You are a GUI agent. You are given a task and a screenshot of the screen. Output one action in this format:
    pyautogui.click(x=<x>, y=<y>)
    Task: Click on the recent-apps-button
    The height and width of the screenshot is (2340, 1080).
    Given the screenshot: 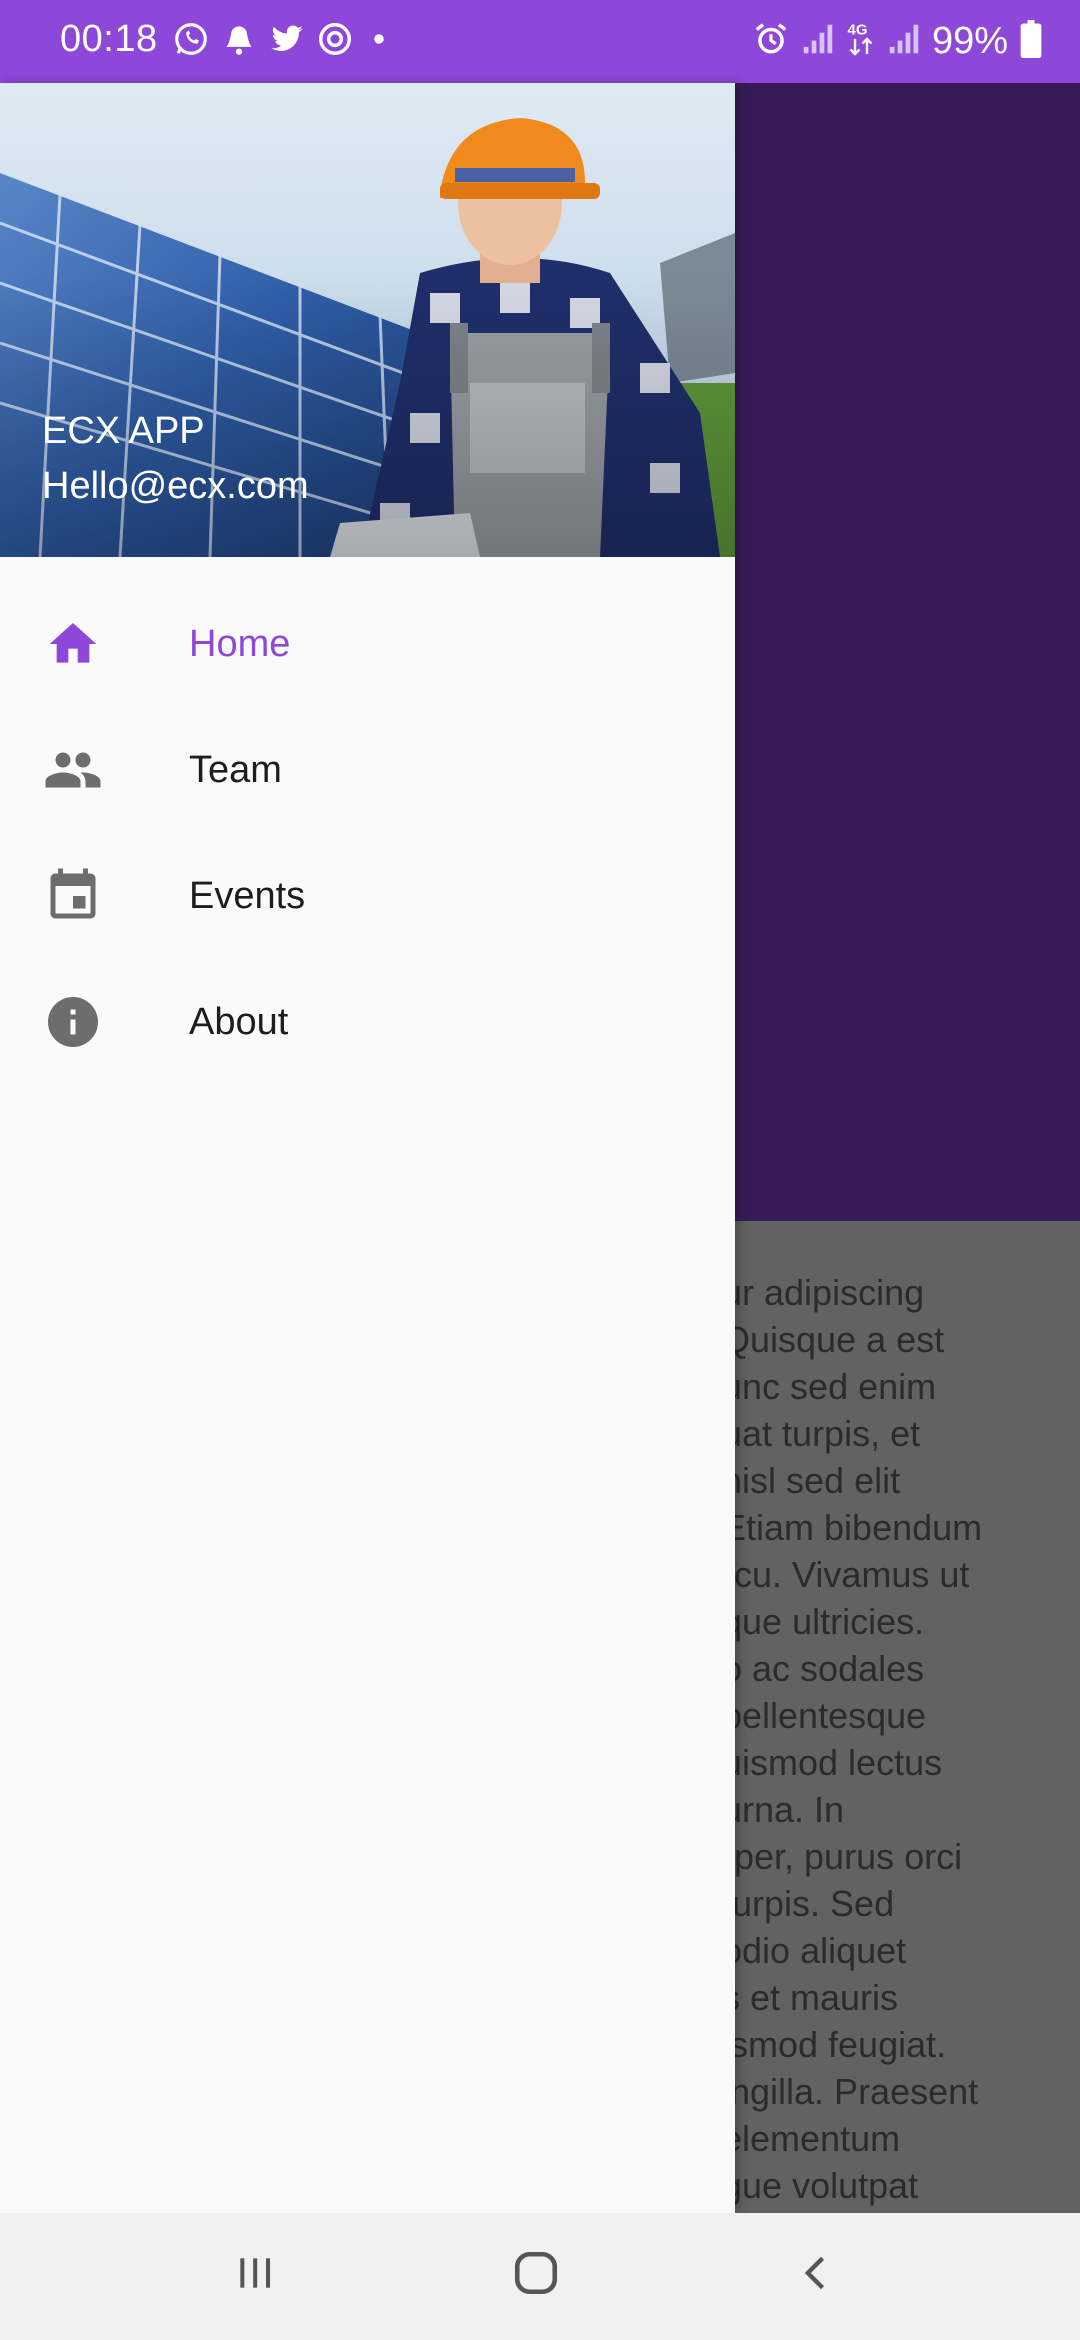 What is the action you would take?
    pyautogui.click(x=255, y=2275)
    